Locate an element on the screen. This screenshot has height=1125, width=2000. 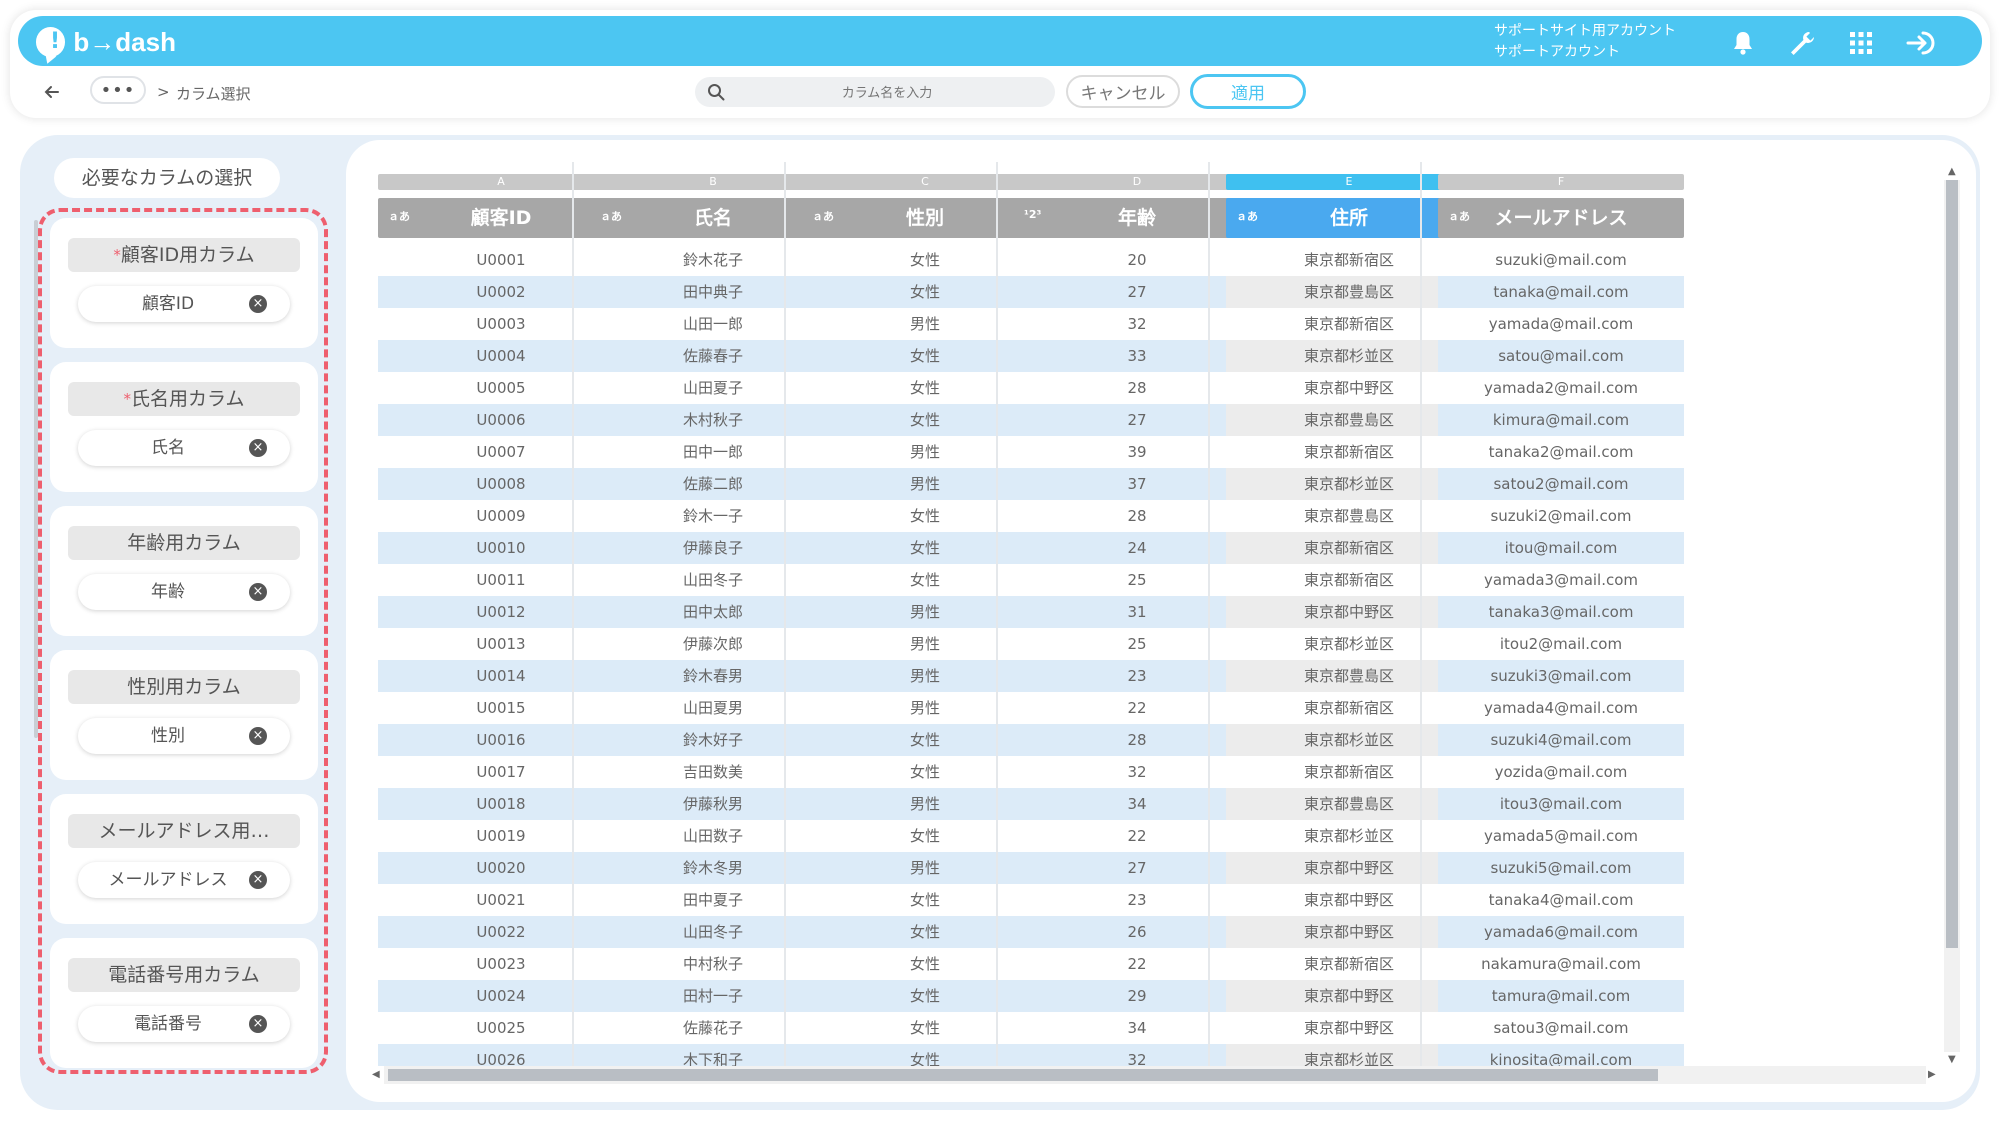
card-label: 電話番号用カラム is located at coordinates (184, 975).